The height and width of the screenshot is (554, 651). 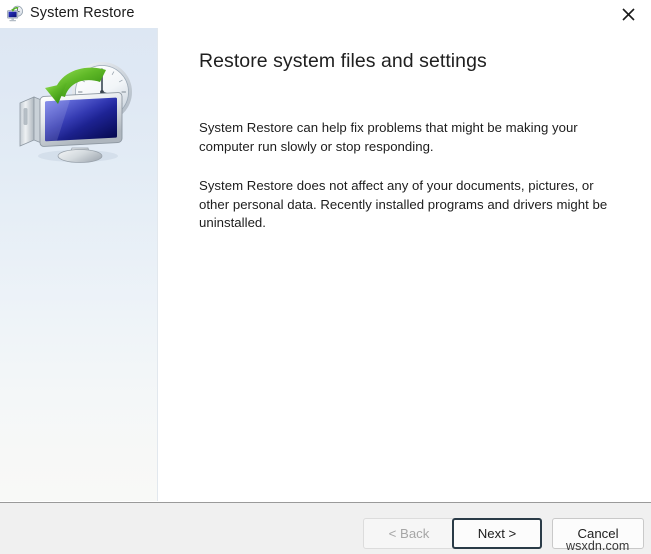 What do you see at coordinates (409, 533) in the screenshot?
I see `back-button: < Back` at bounding box center [409, 533].